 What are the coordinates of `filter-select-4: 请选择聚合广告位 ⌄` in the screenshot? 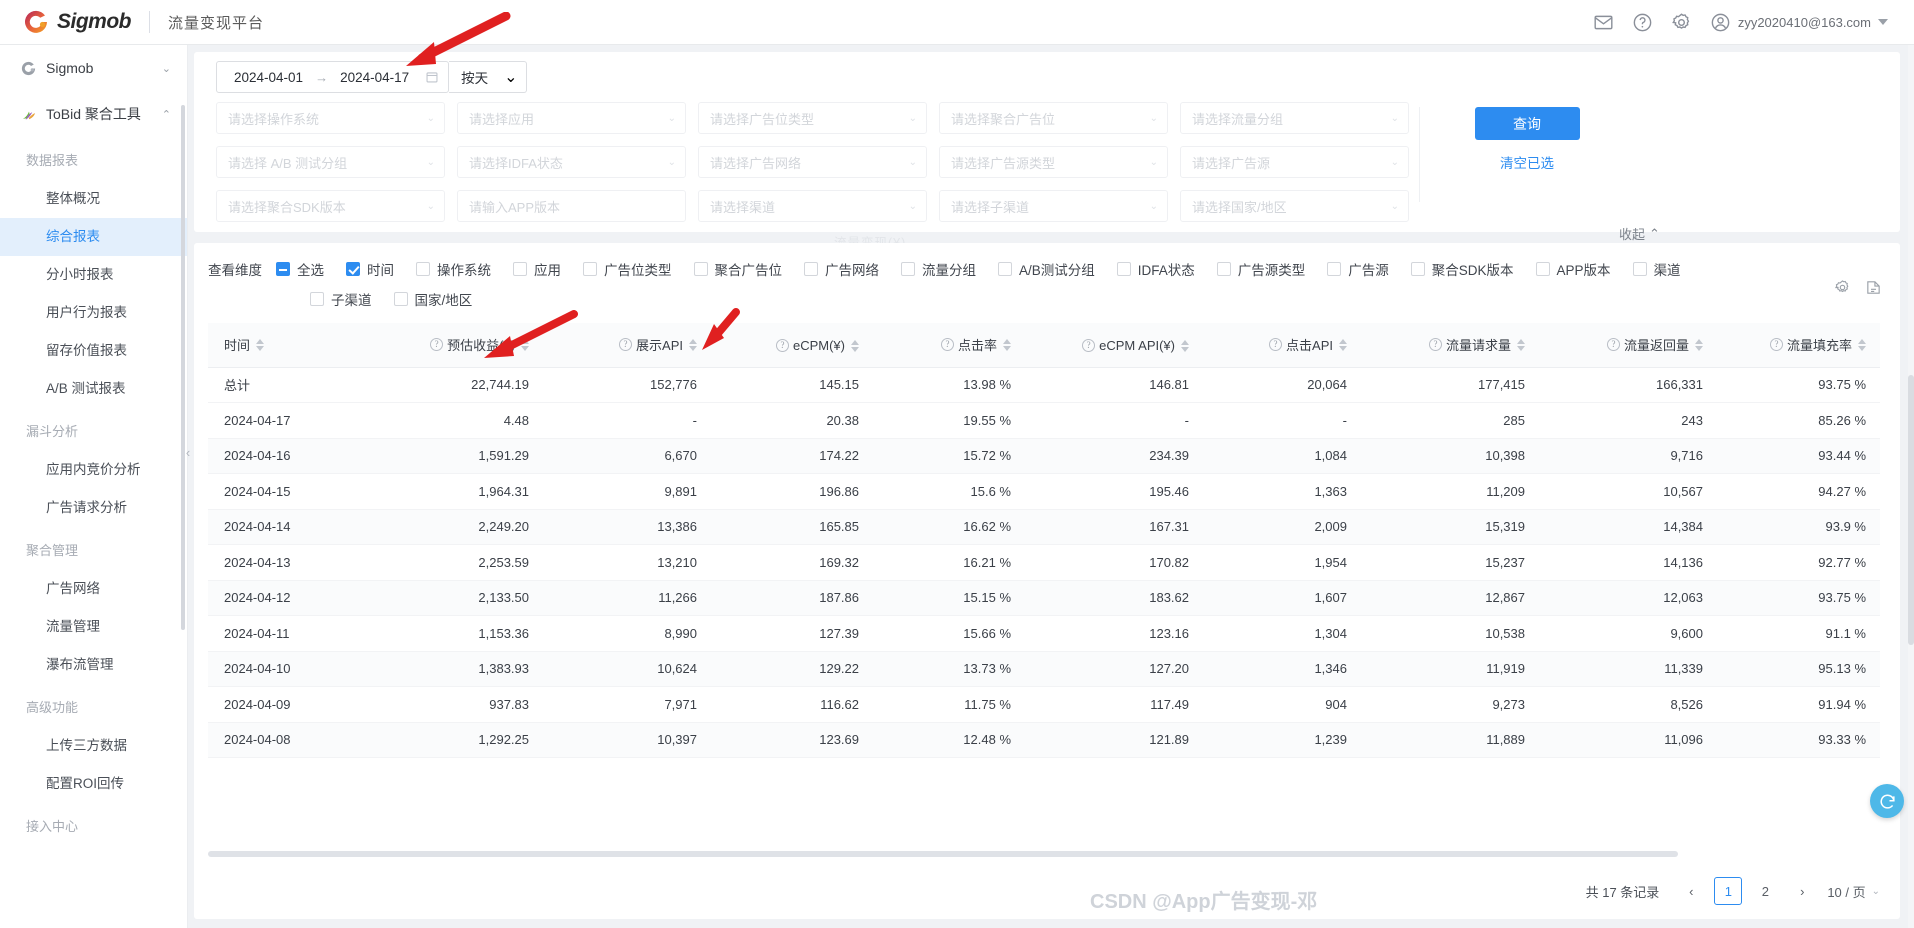 It's located at (1053, 118).